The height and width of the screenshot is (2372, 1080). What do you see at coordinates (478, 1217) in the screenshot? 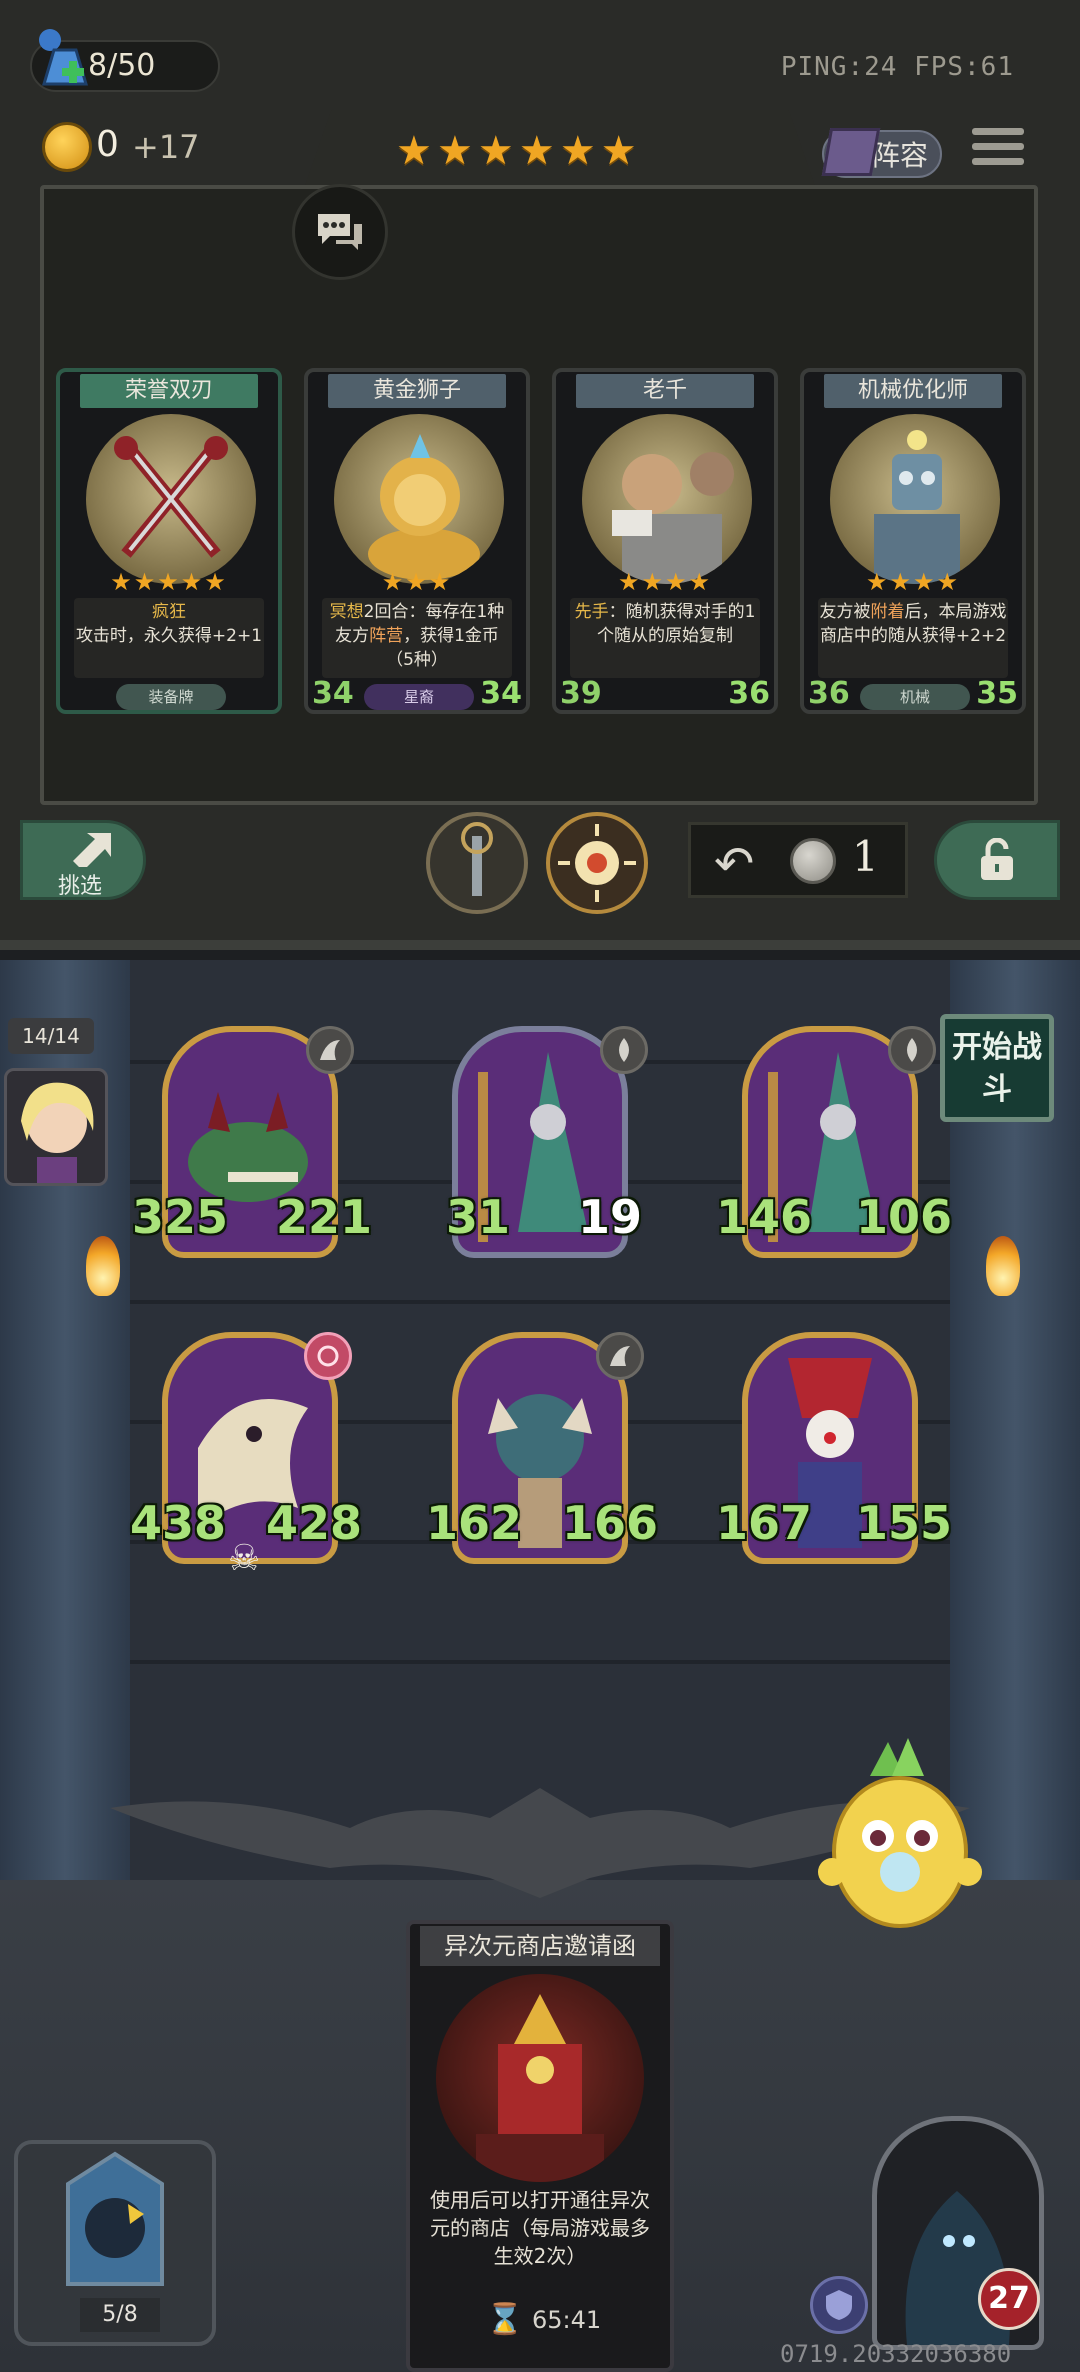
I see `minion-attack: 31` at bounding box center [478, 1217].